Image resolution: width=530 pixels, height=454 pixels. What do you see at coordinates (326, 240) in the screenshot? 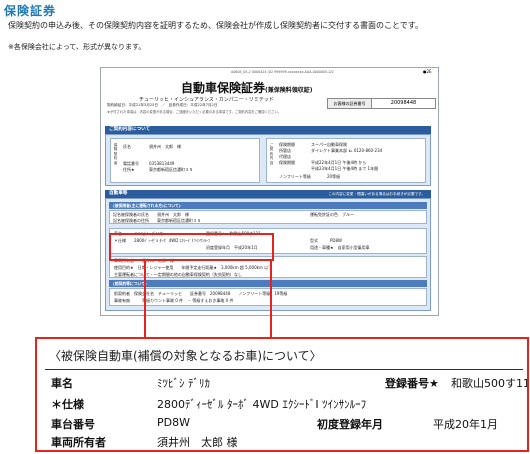
I see `mini-model: 型式 PD8W` at bounding box center [326, 240].